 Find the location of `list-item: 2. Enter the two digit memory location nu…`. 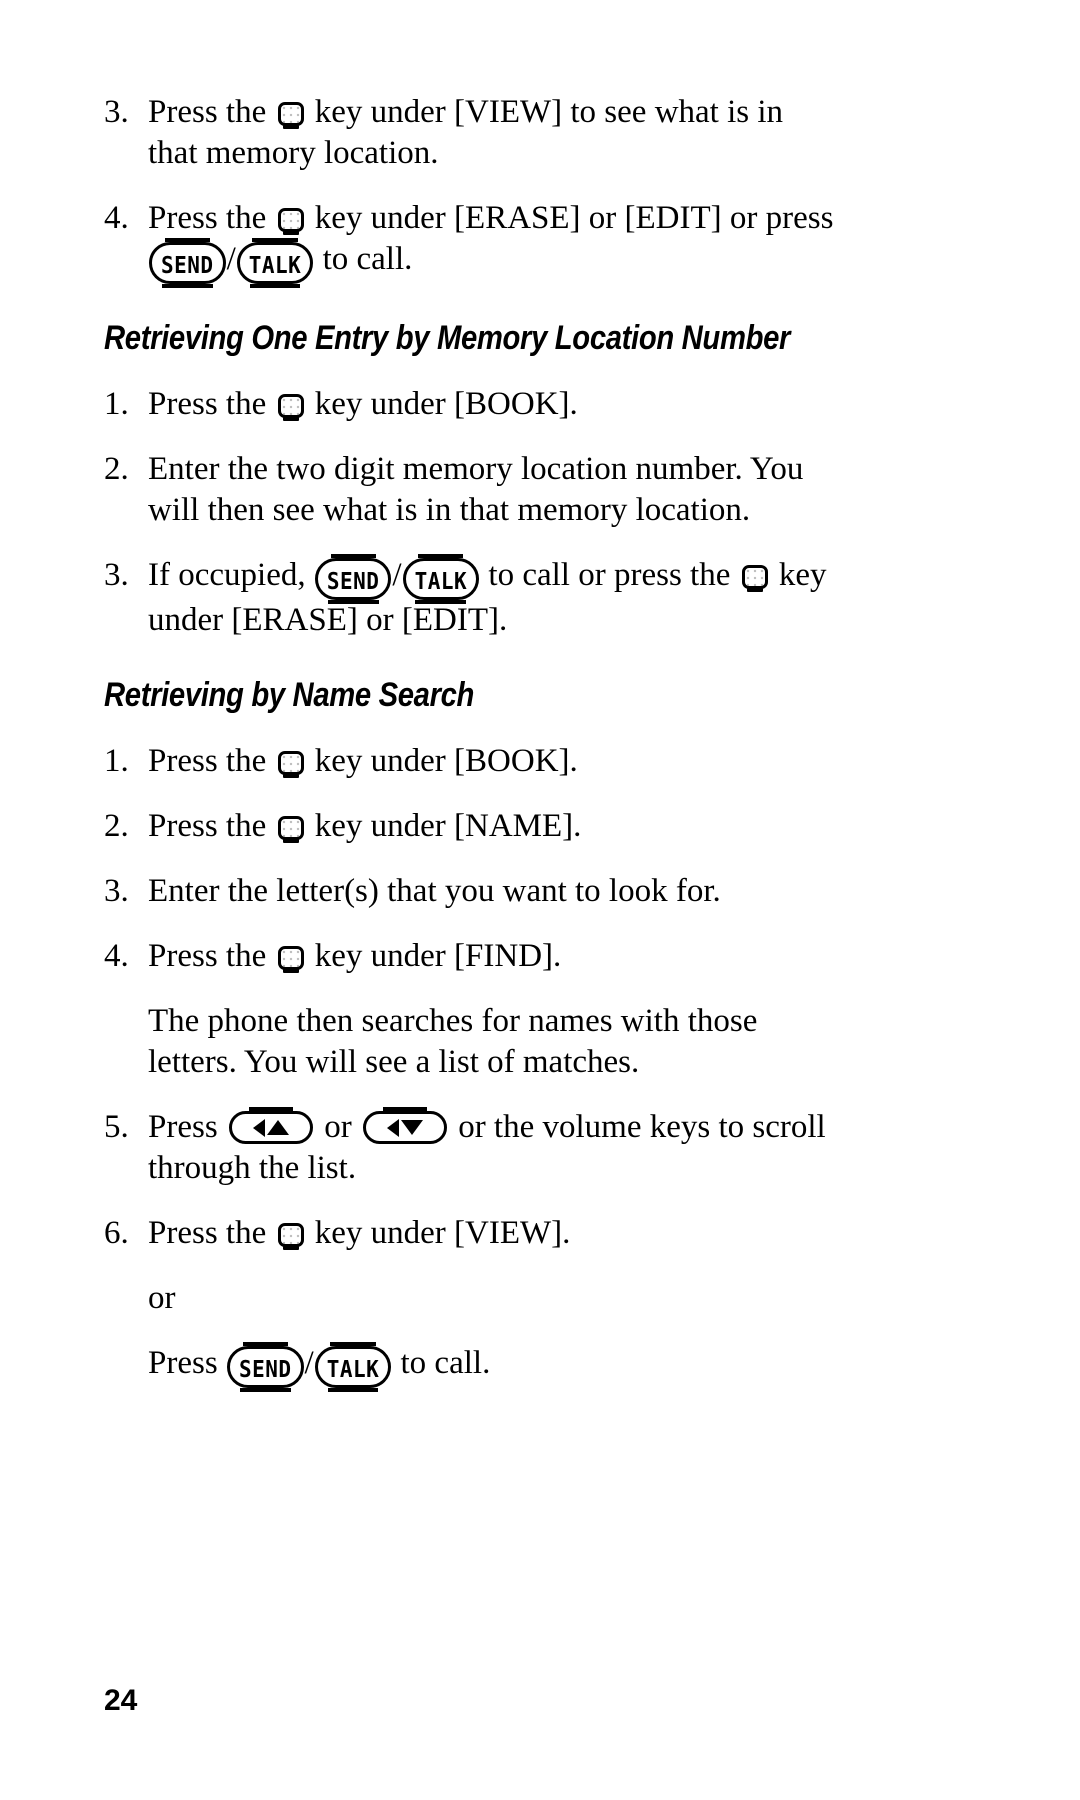

list-item: 2. Enter the two digit memory location nu… is located at coordinates (469, 490).